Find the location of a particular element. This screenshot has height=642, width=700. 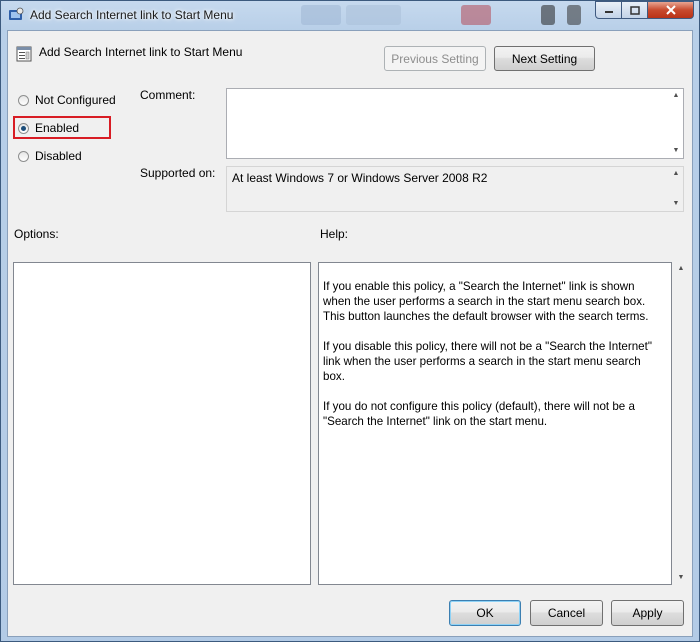

group-policy-icon is located at coordinates (16, 13).